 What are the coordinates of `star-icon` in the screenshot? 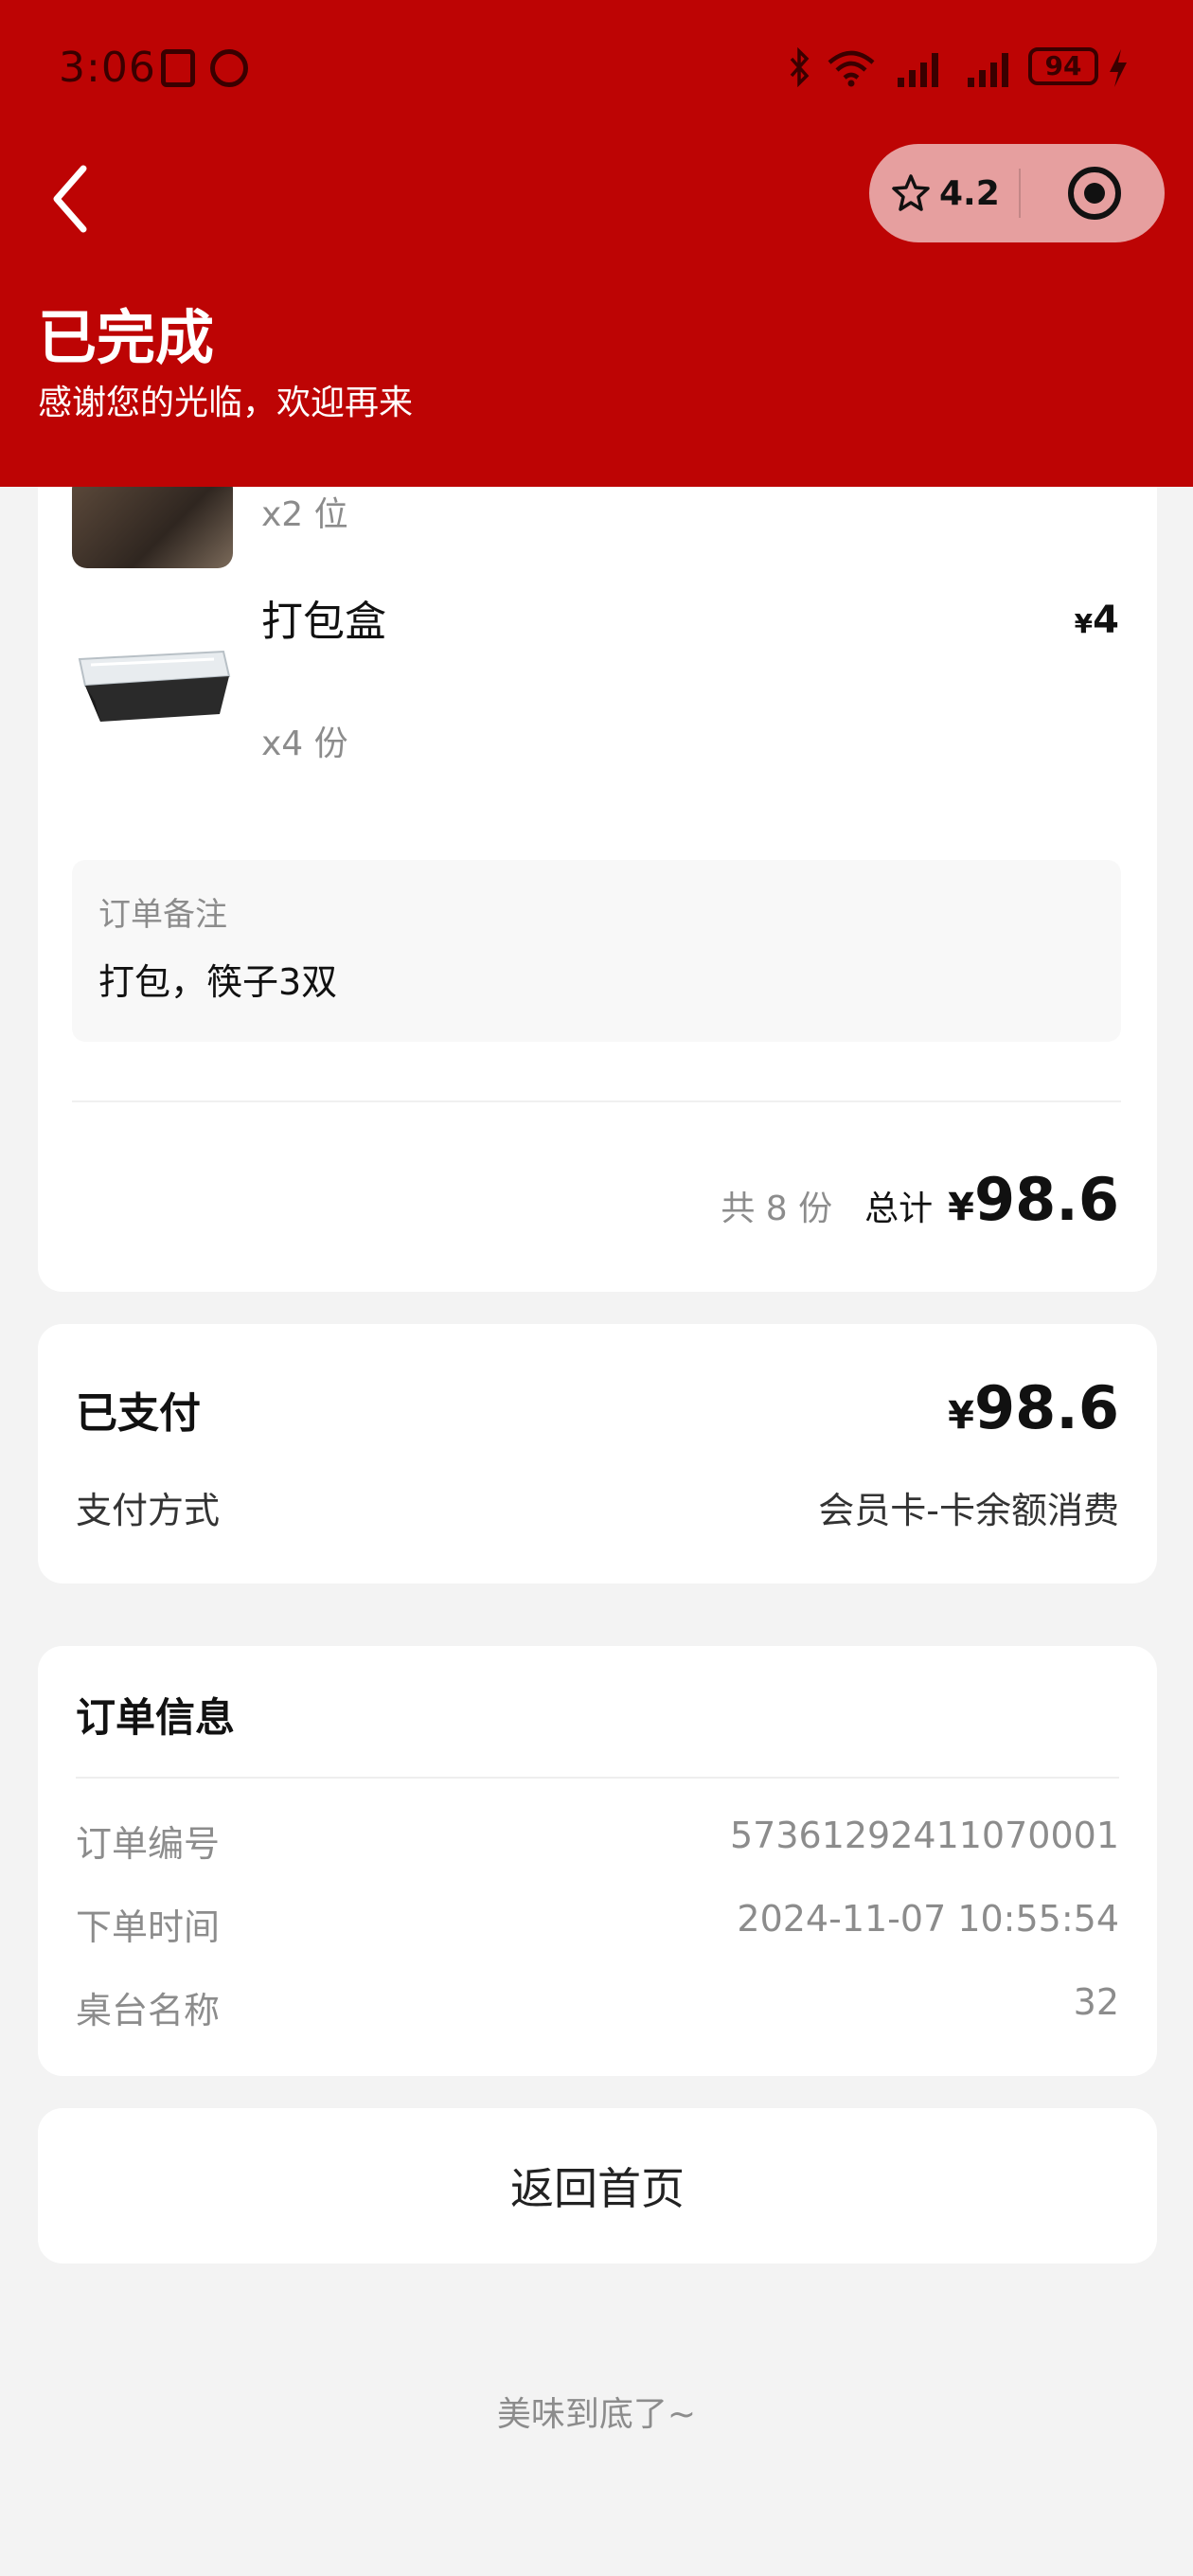 It's located at (911, 192).